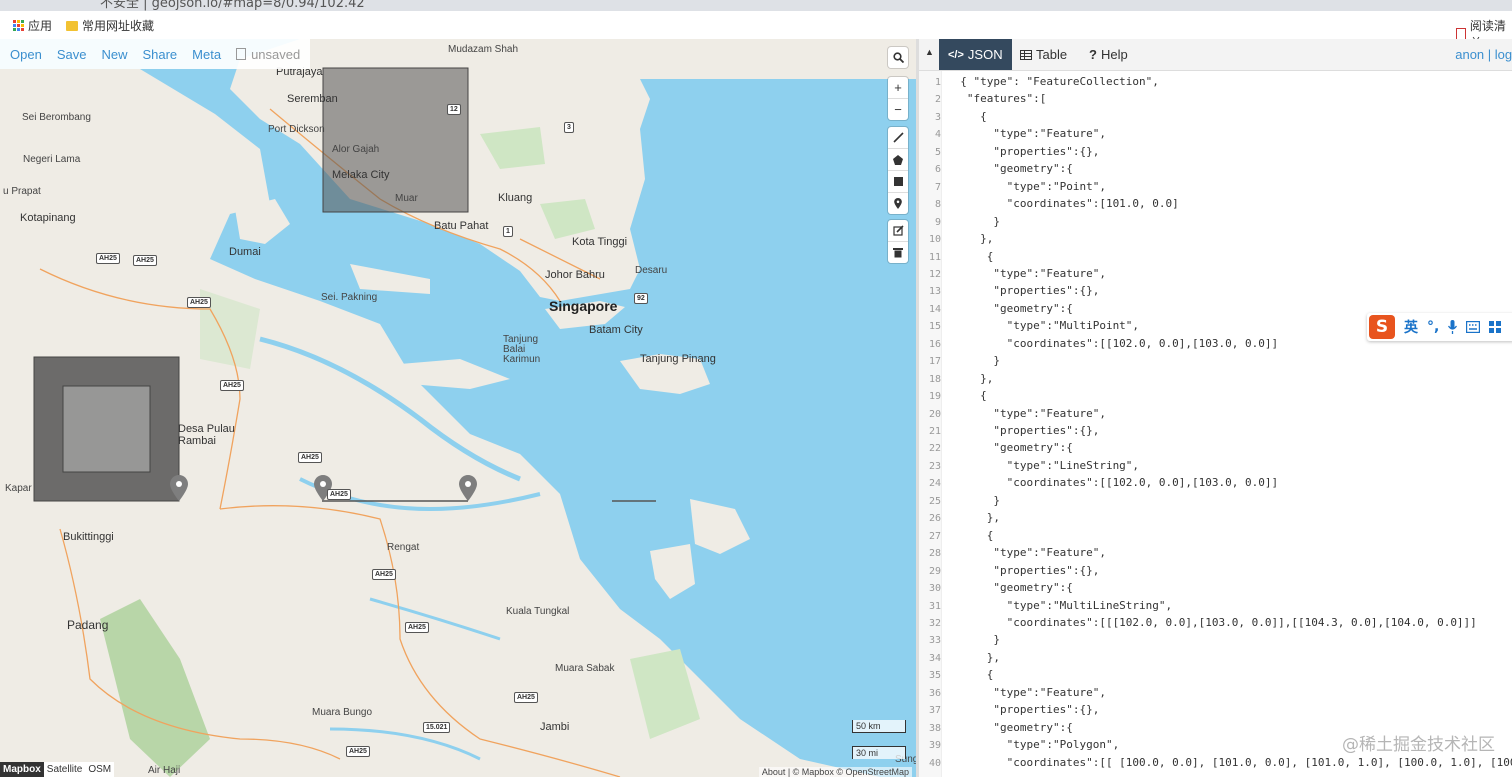 The width and height of the screenshot is (1512, 777). What do you see at coordinates (1012, 273) in the screenshot?
I see `editor-line: 12 "type":"Feature",` at bounding box center [1012, 273].